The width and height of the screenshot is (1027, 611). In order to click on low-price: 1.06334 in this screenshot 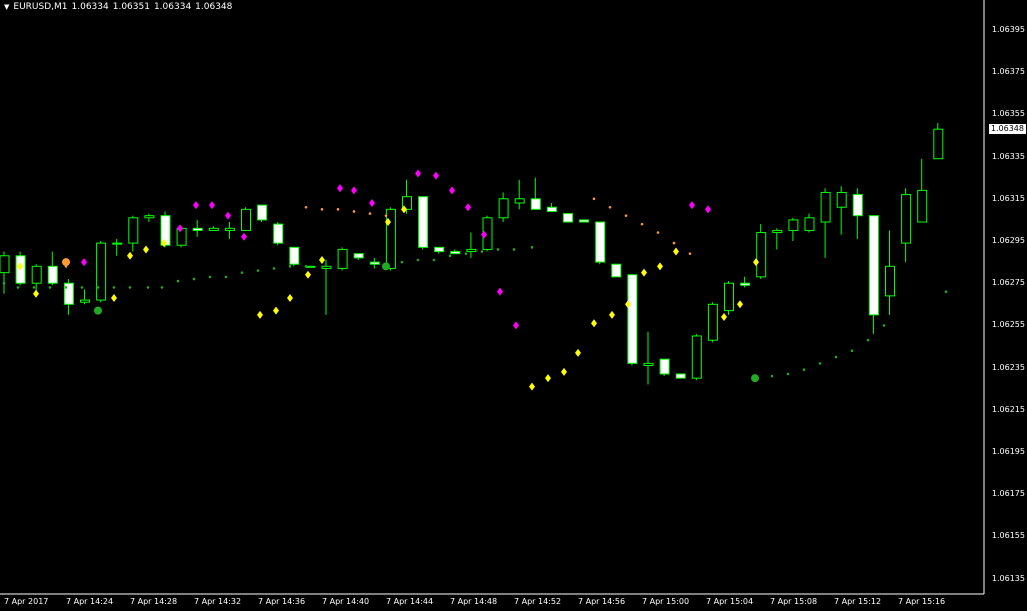, I will do `click(172, 7)`.